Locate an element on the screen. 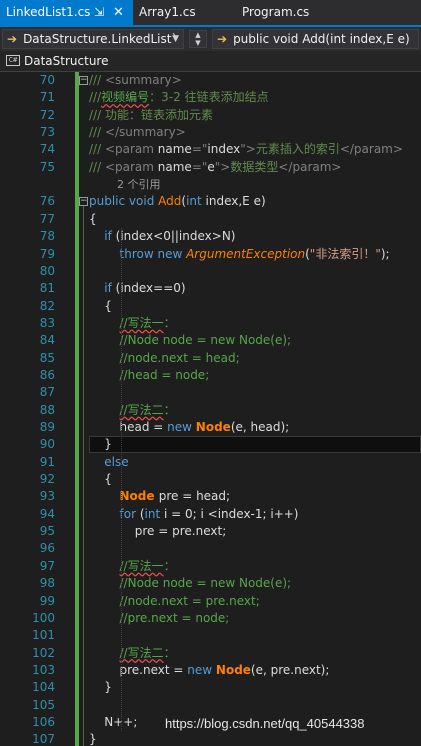  code-token: </summary> is located at coordinates (145, 132).